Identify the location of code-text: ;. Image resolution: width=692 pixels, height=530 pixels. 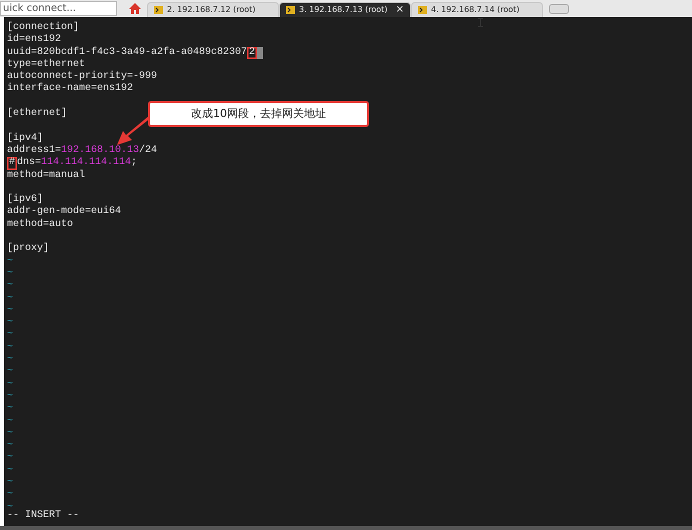
(134, 163).